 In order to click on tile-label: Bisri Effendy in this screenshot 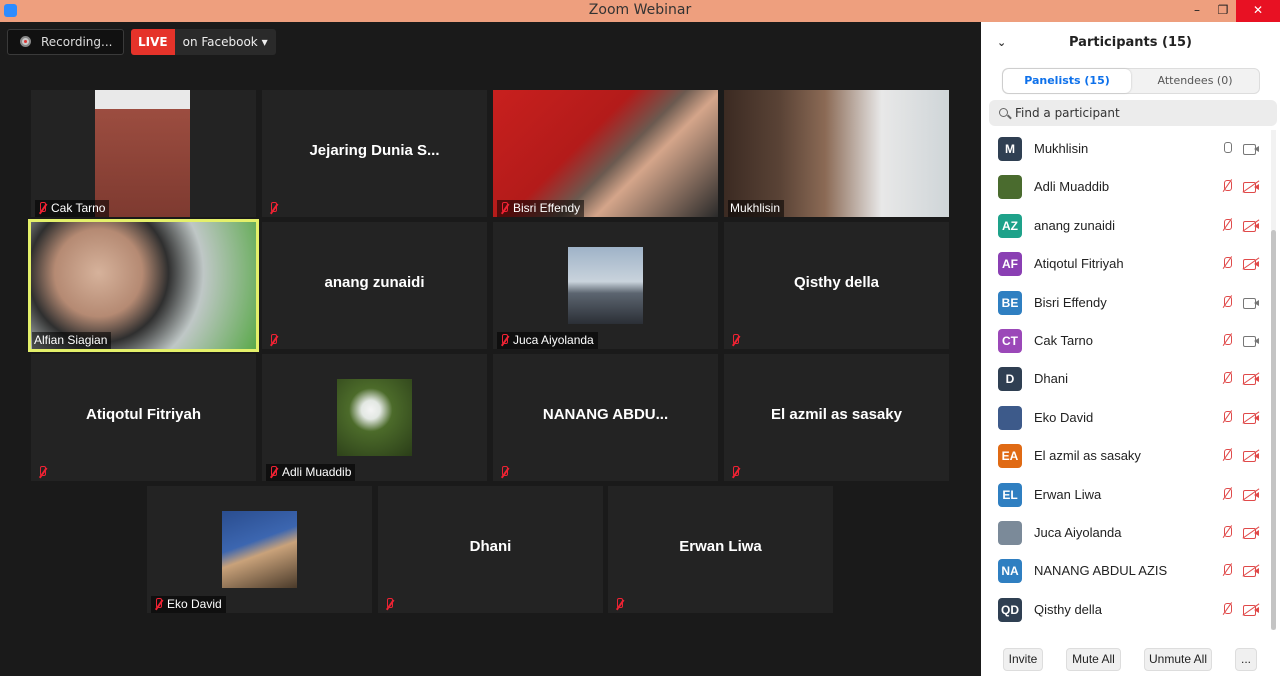, I will do `click(541, 208)`.